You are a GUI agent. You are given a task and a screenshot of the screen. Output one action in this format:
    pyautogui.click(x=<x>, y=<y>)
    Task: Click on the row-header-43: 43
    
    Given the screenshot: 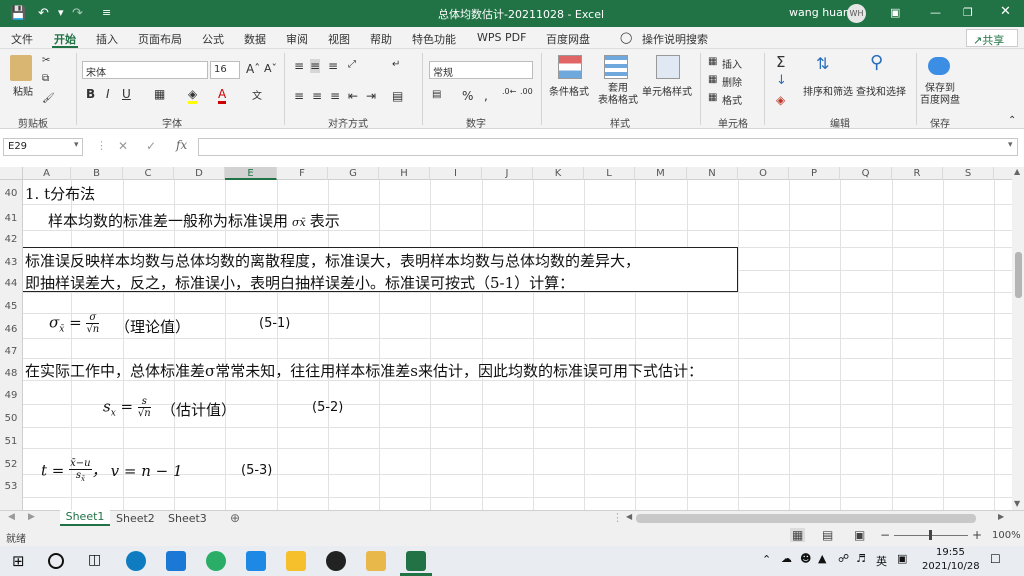 What is the action you would take?
    pyautogui.click(x=11, y=262)
    